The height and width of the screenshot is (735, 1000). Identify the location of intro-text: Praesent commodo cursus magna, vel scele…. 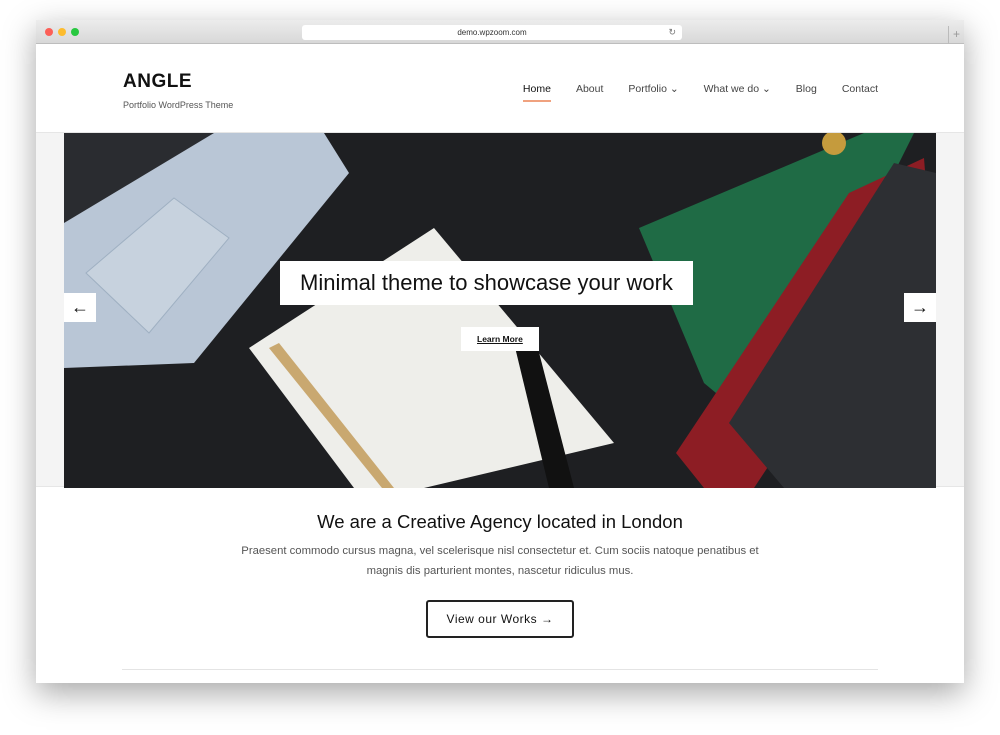
(500, 561).